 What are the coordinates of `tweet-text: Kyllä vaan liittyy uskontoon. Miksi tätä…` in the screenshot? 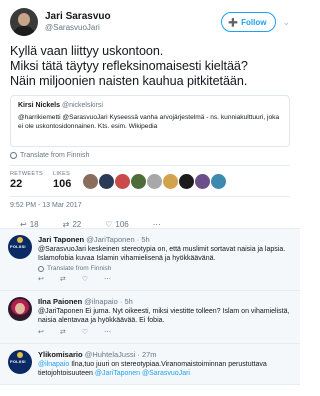 It's located at (150, 66).